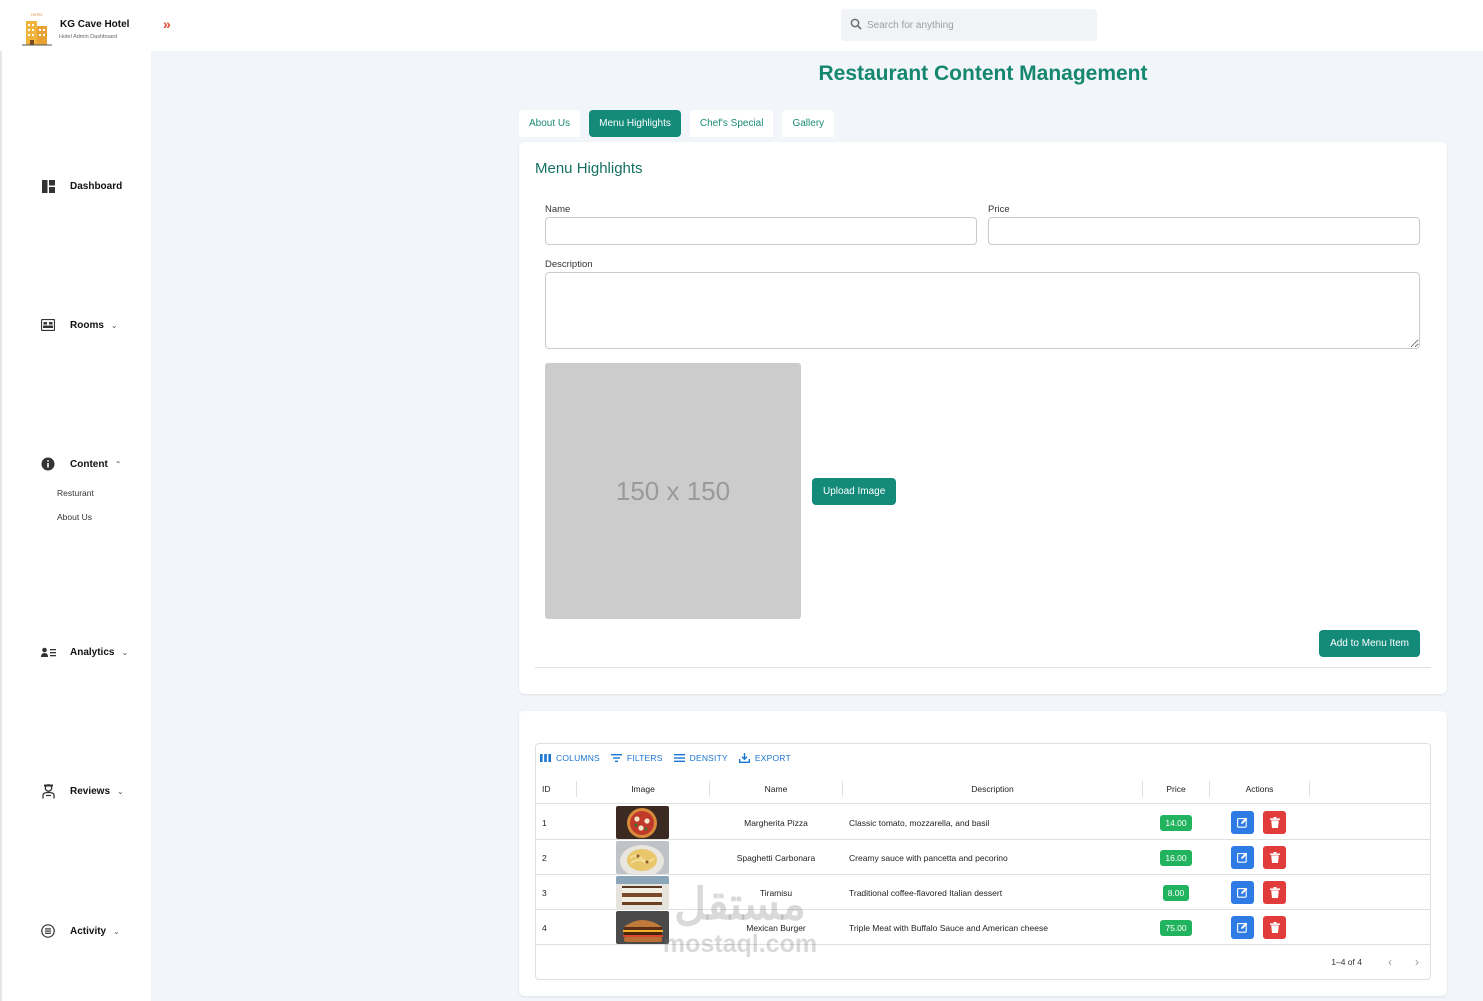  I want to click on export-label: EXPORT, so click(772, 758).